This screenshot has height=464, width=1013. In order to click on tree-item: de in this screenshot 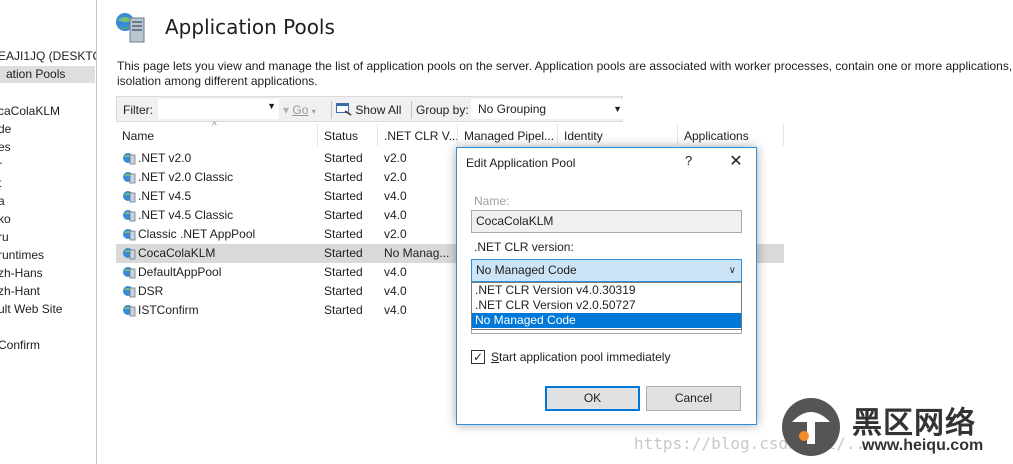, I will do `click(5, 129)`.